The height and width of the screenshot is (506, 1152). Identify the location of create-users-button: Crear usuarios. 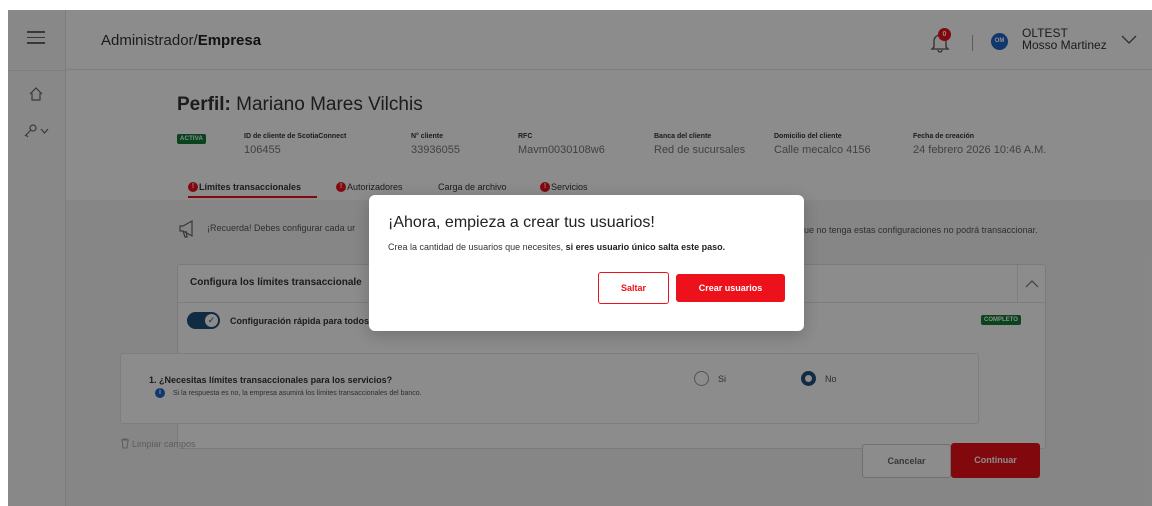
(730, 288).